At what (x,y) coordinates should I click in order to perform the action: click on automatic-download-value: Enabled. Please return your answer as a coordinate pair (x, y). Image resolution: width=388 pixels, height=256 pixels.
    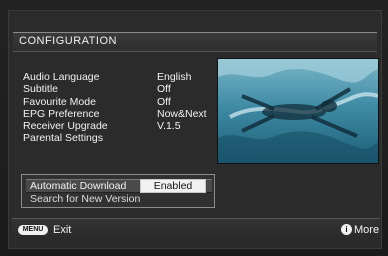
    Looking at the image, I should click on (173, 186).